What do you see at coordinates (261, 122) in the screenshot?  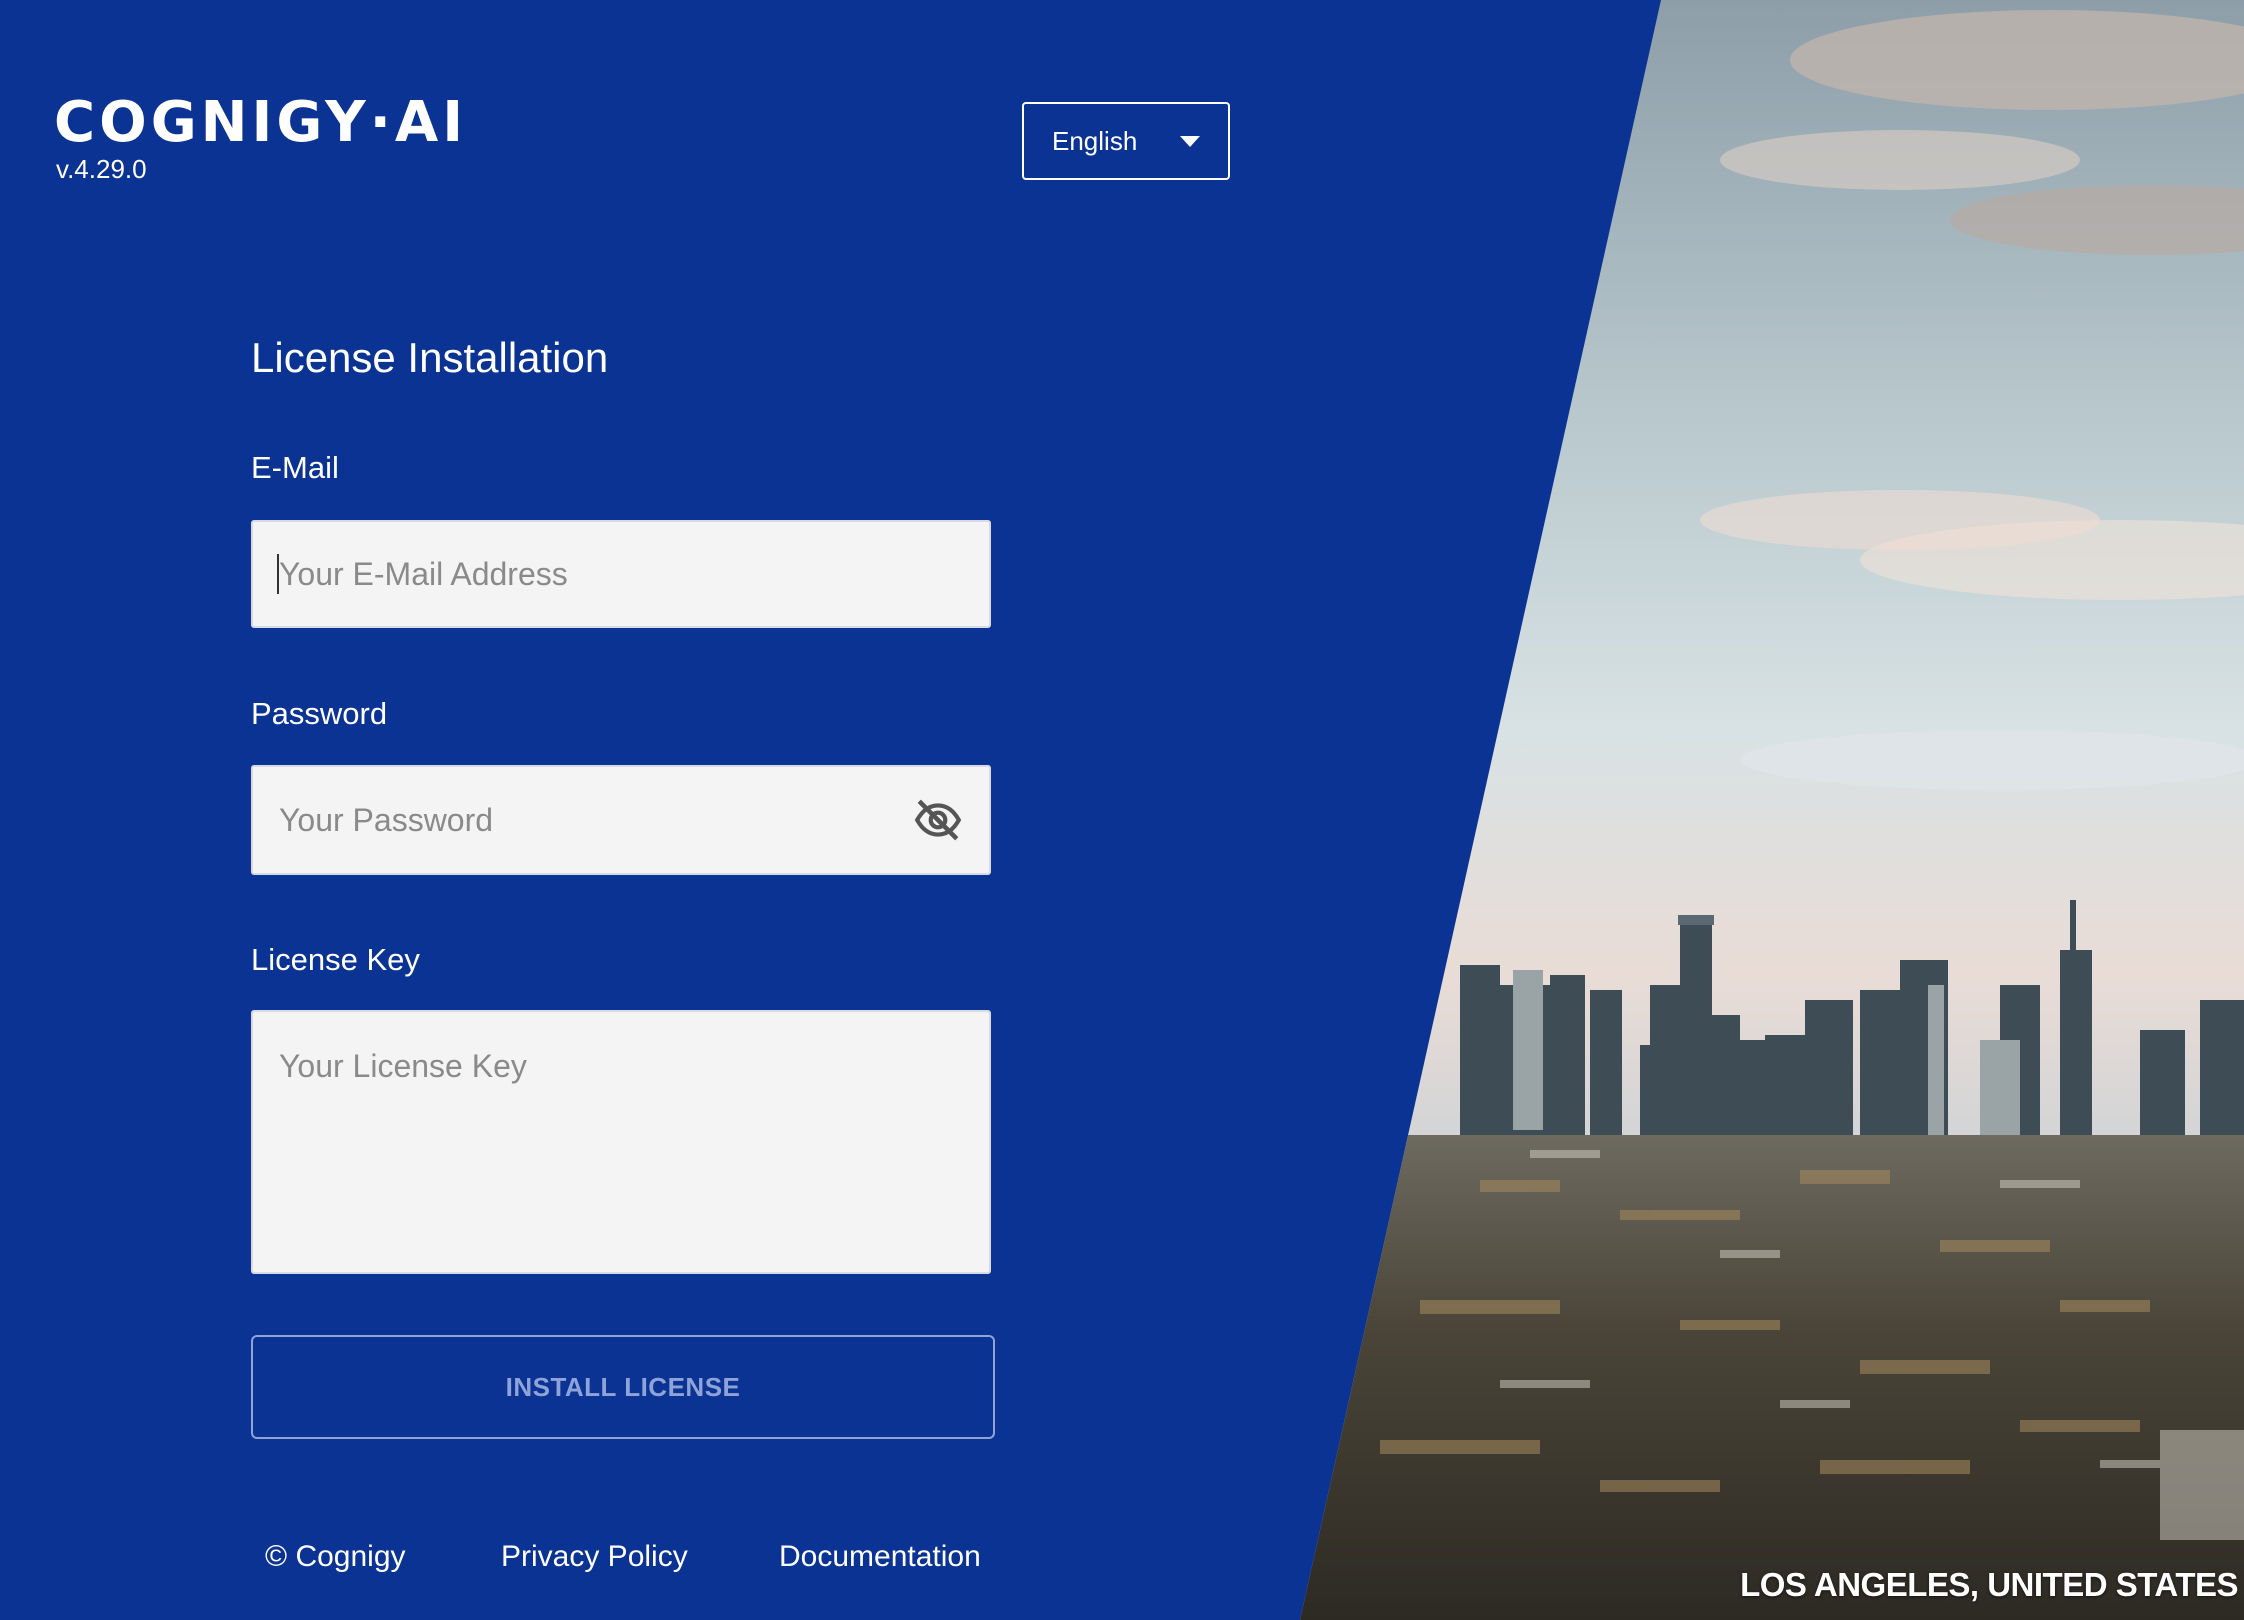 I see `cognigy-logo: COGNIGY·AI` at bounding box center [261, 122].